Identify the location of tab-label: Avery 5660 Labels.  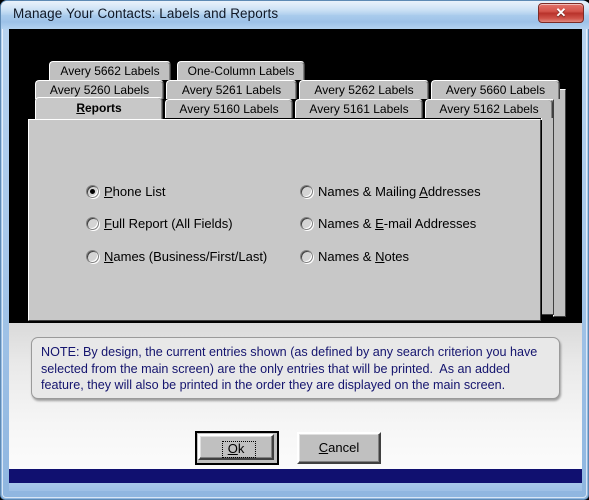
(495, 90).